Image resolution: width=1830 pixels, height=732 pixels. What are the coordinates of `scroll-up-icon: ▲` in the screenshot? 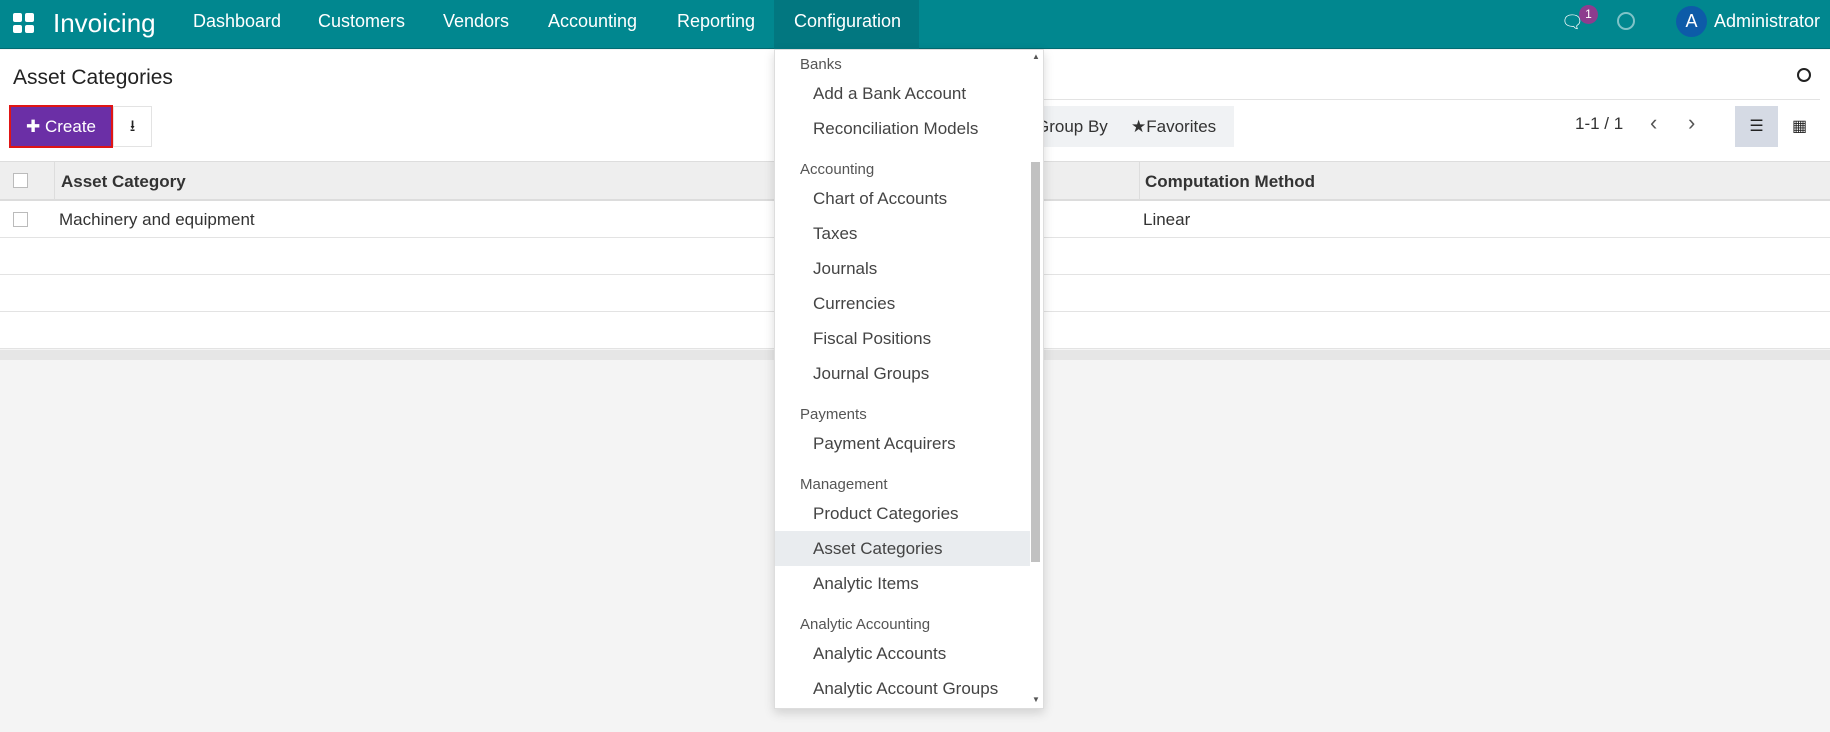 It's located at (1036, 56).